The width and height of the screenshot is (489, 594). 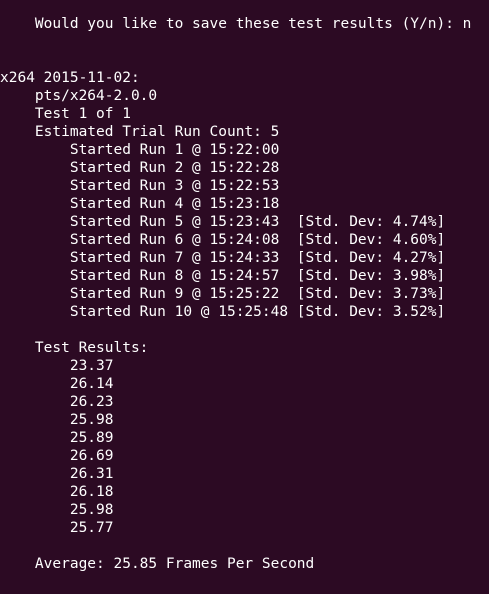 What do you see at coordinates (57, 402) in the screenshot?
I see `result-value: 26.23` at bounding box center [57, 402].